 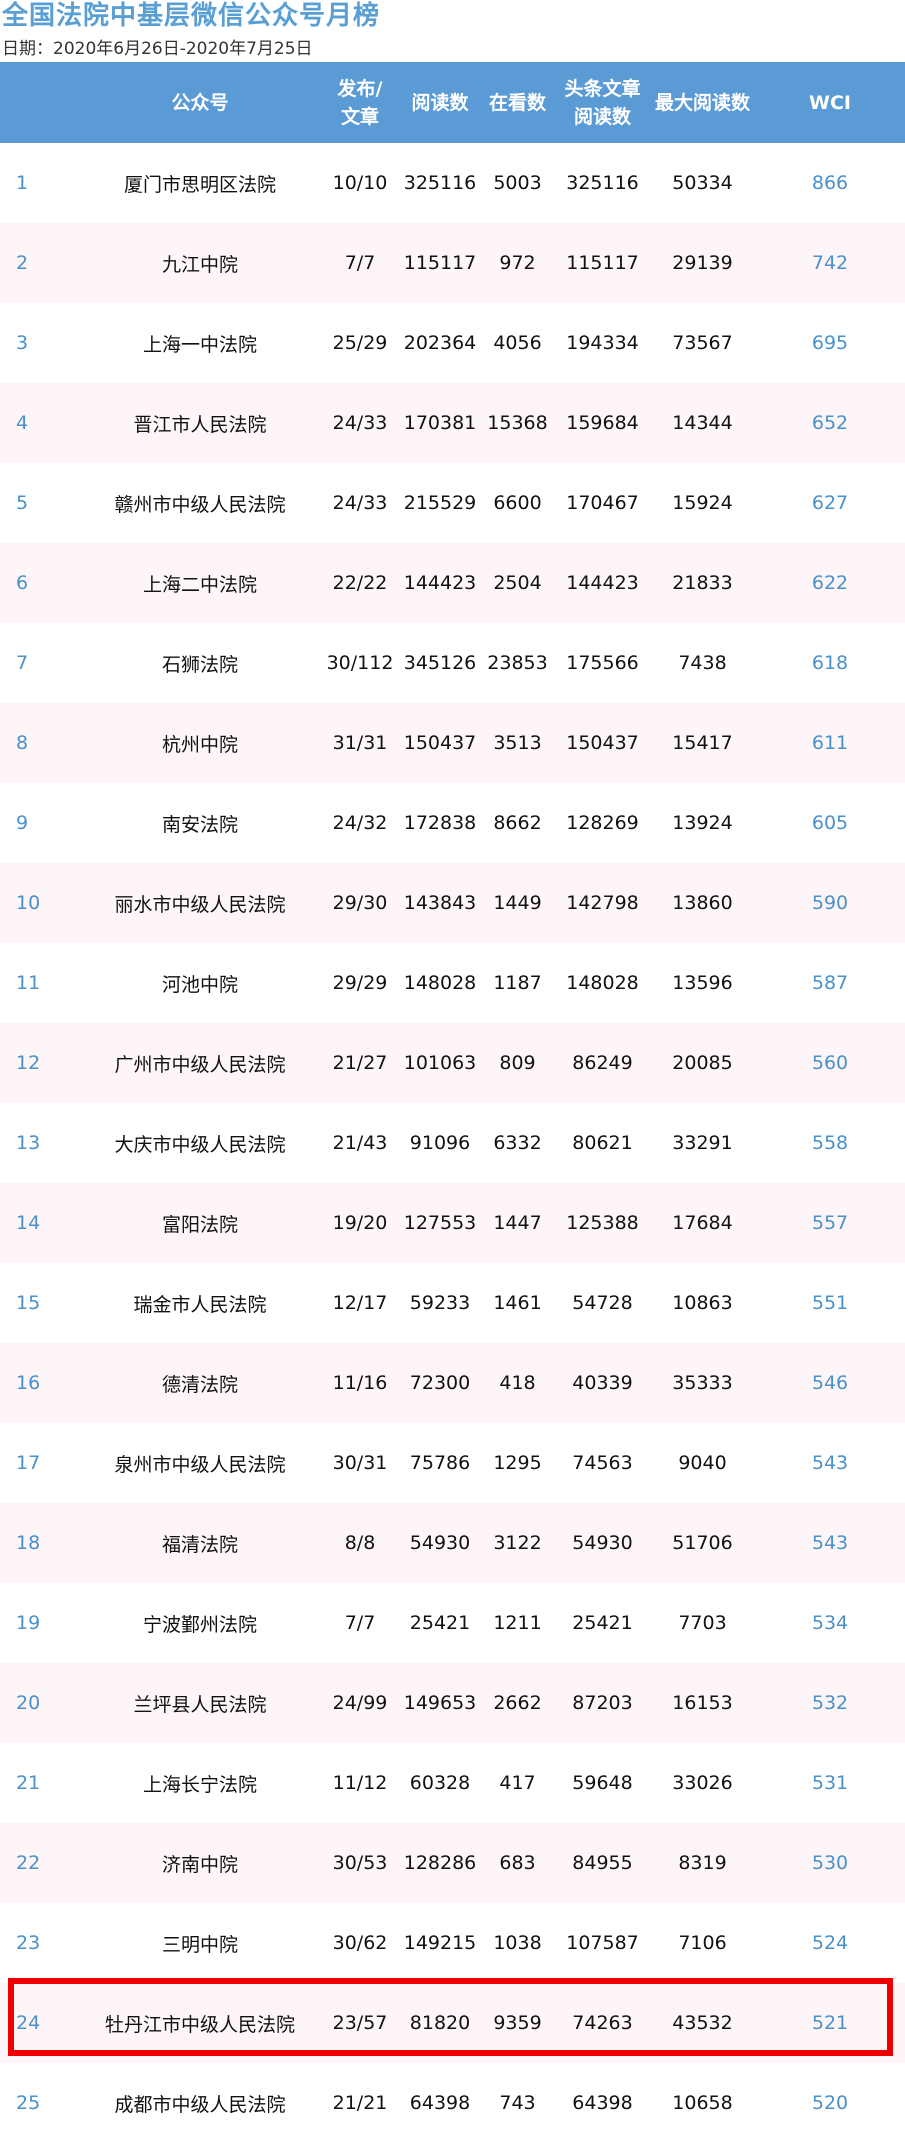 What do you see at coordinates (40, 1863) in the screenshot?
I see `rank-cell: 22` at bounding box center [40, 1863].